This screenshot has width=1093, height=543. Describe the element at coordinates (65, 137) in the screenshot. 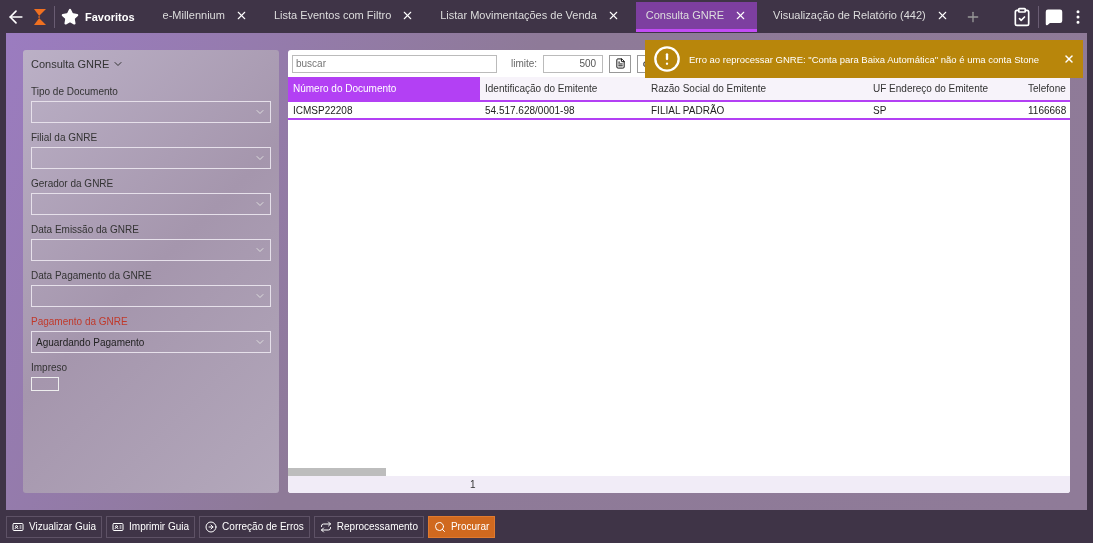

I see `field-label: Filial da GNRE` at that location.